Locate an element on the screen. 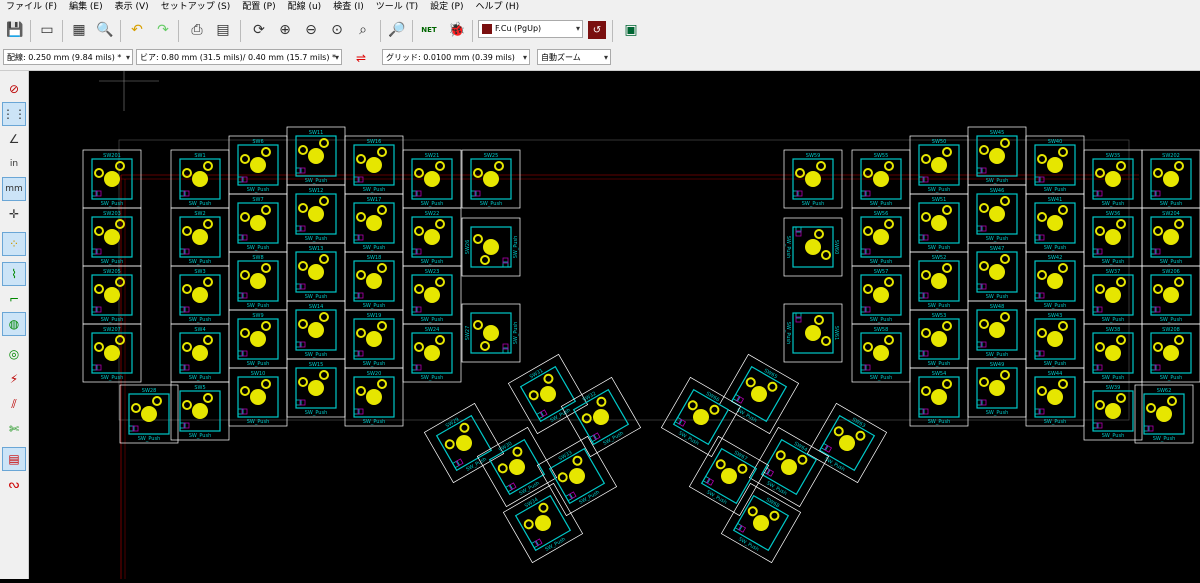 The width and height of the screenshot is (1200, 583). switch-footprint: SW21 SW_Push is located at coordinates (432, 179).